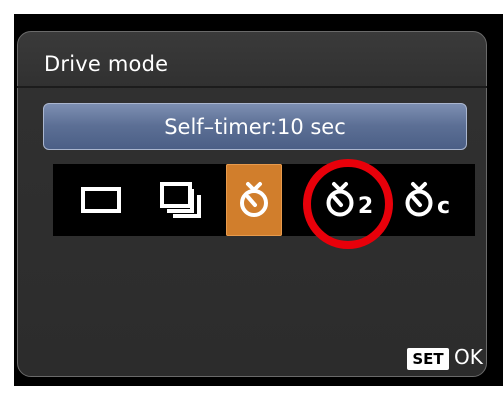 The image size is (503, 399). I want to click on drive-option-self-timer-10sec, so click(254, 200).